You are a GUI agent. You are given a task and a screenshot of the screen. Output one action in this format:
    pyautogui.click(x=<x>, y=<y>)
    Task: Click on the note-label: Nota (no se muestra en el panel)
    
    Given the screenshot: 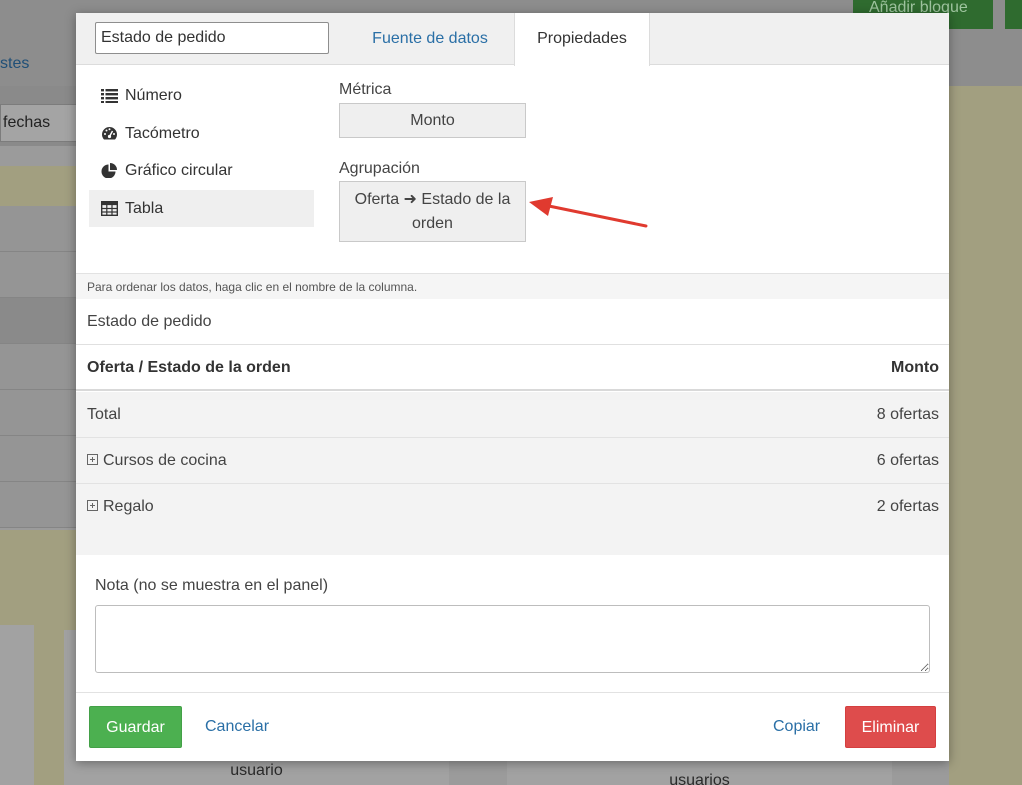 What is the action you would take?
    pyautogui.click(x=212, y=585)
    